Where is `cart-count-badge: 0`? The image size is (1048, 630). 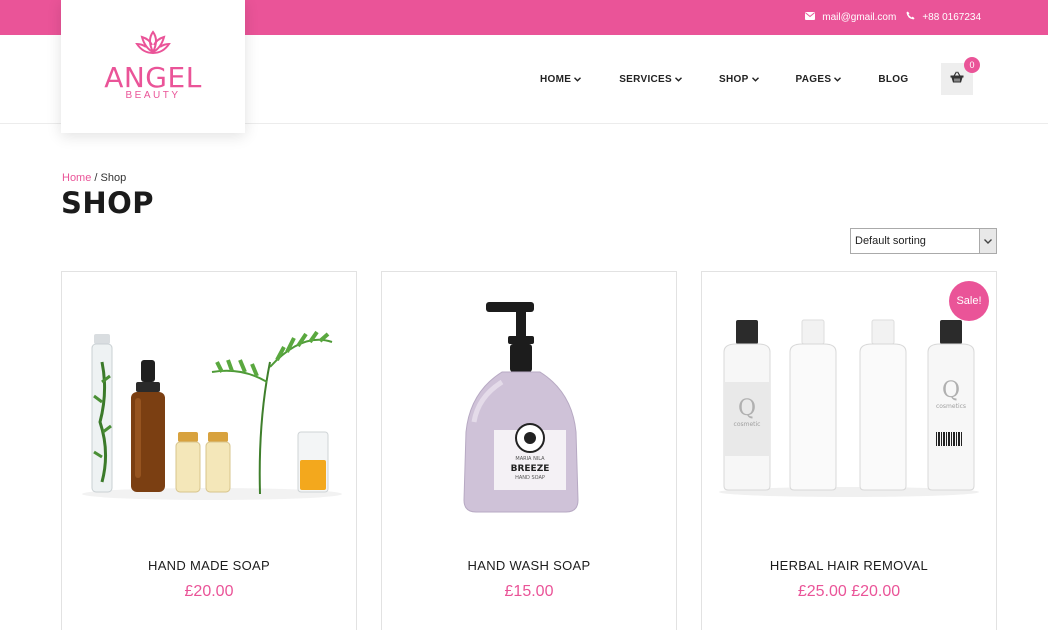 cart-count-badge: 0 is located at coordinates (972, 65).